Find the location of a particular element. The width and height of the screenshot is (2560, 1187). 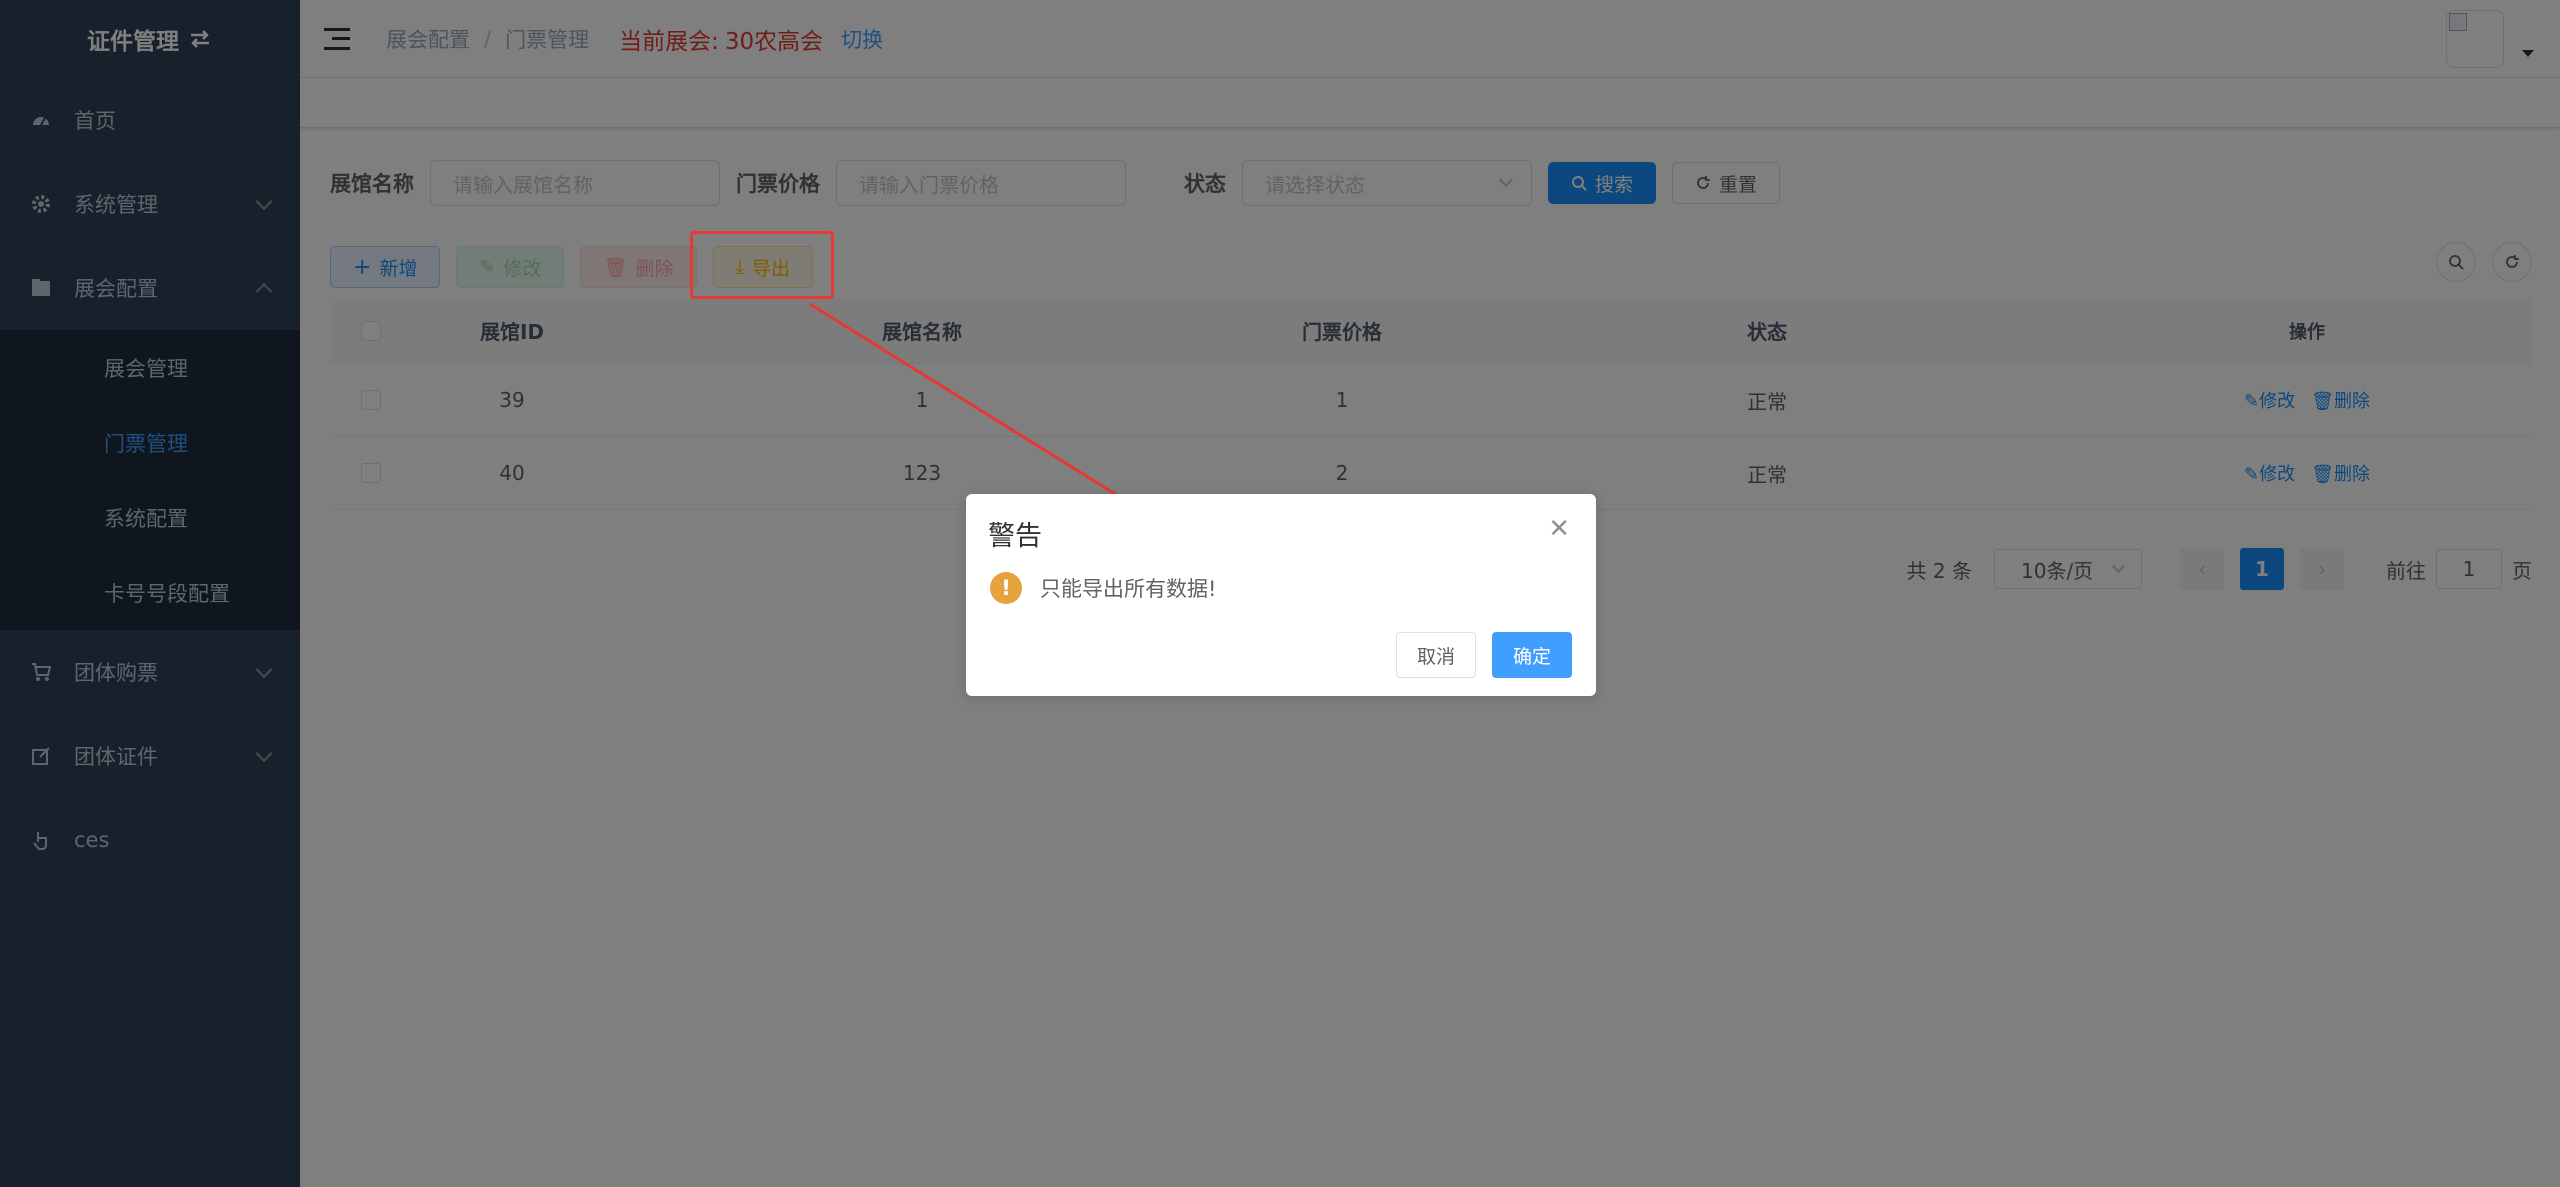

annotation-highlight-box is located at coordinates (762, 265).